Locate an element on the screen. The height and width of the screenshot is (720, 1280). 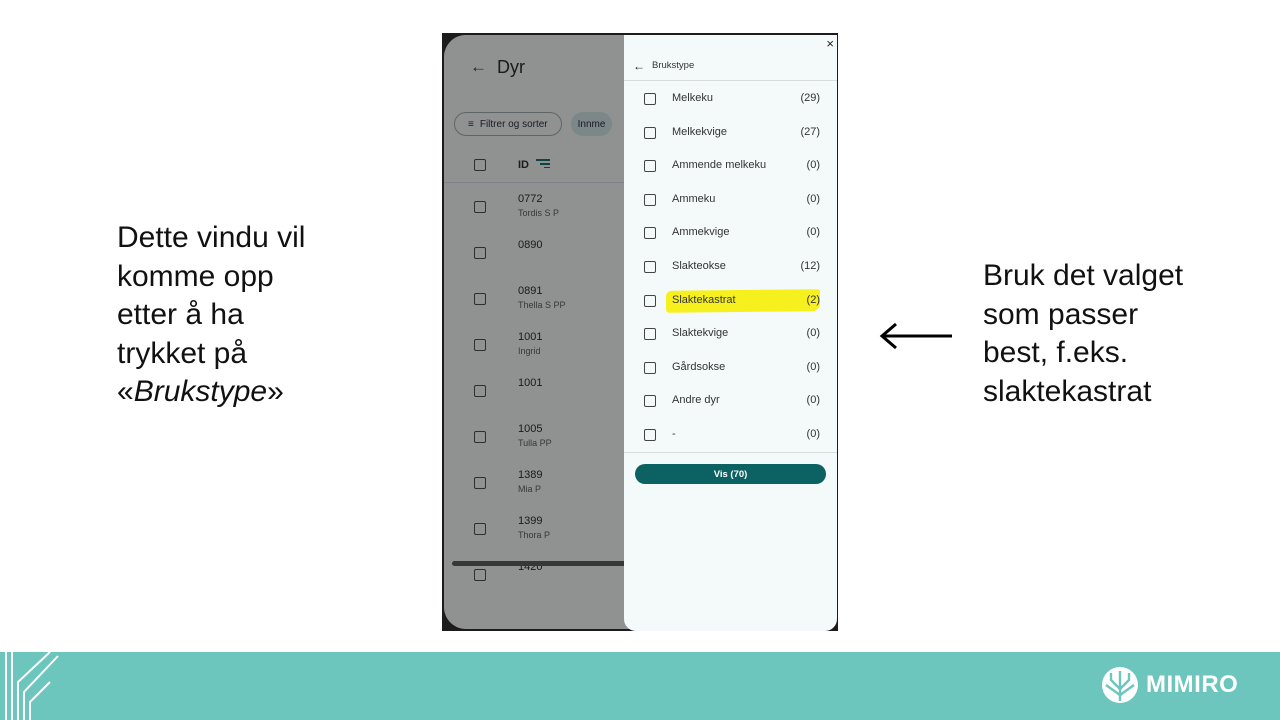
option-count: (12) is located at coordinates (810, 266).